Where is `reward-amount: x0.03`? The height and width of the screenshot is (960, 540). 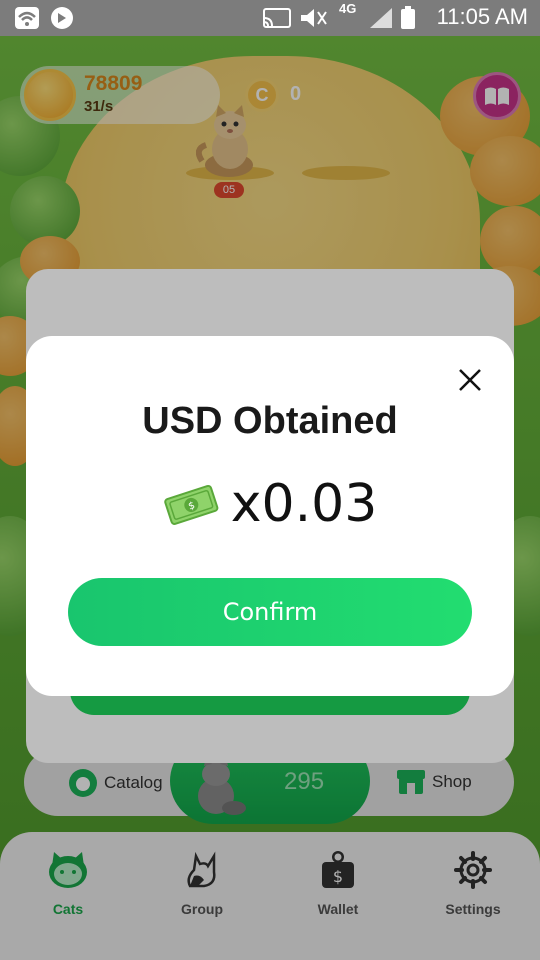
reward-amount: x0.03 is located at coordinates (304, 504).